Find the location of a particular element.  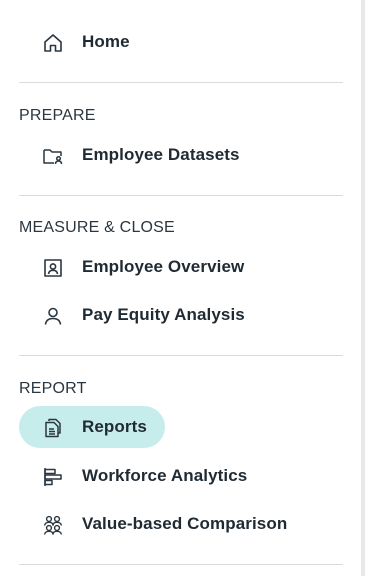

sidebar-item-reports: Reports is located at coordinates (92, 427).